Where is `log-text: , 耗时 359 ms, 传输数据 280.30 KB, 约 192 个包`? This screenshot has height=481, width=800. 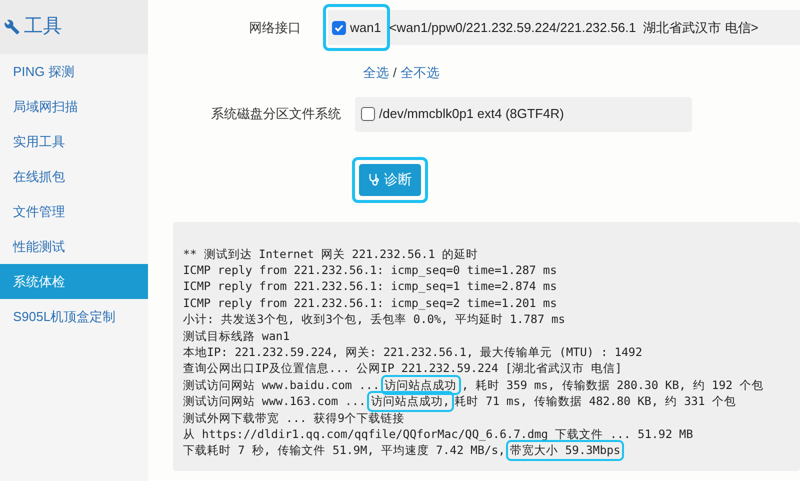
log-text: , 耗时 359 ms, 传输数据 280.30 KB, 约 192 个包 is located at coordinates (613, 385).